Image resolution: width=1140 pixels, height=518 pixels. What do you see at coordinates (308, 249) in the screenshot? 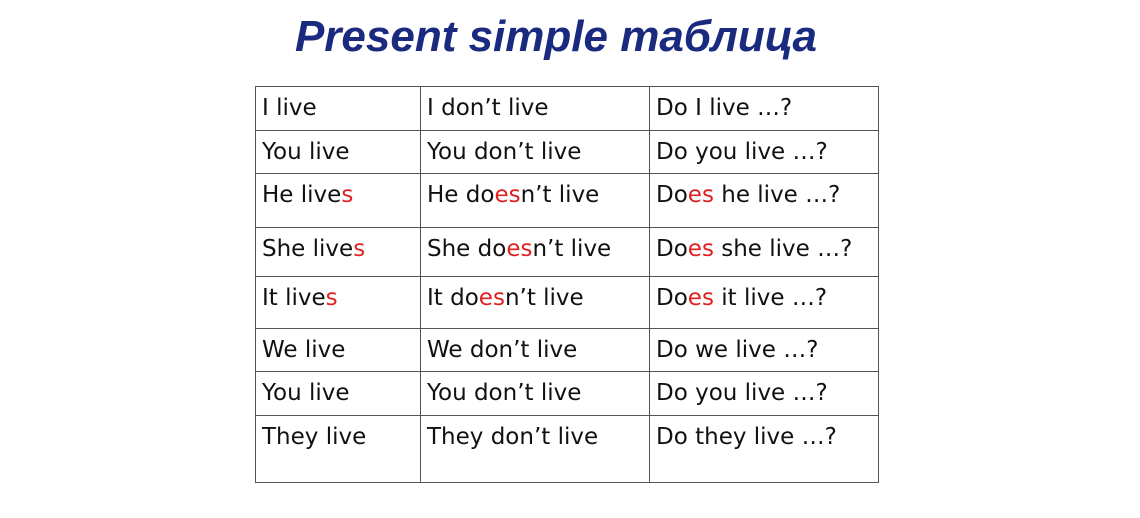
I see `text-segment: She live` at bounding box center [308, 249].